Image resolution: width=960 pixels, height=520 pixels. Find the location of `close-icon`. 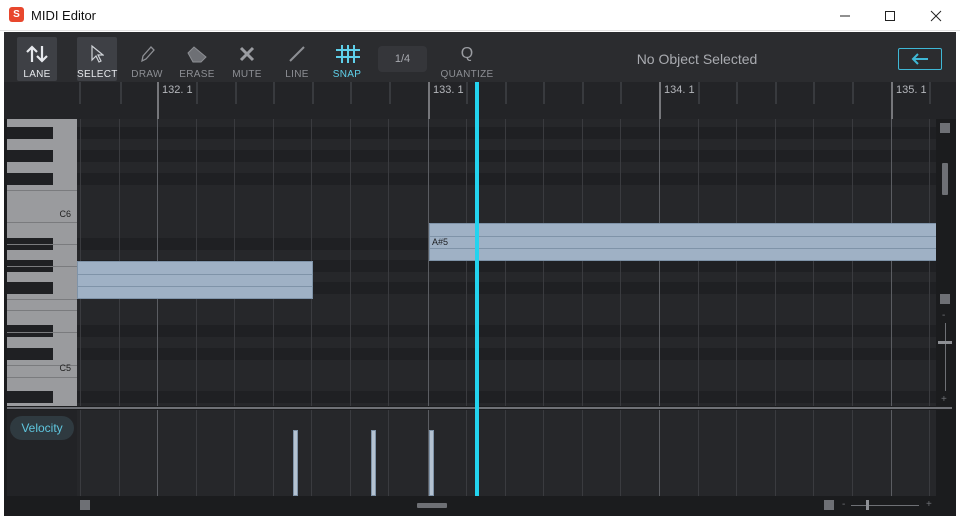

close-icon is located at coordinates (936, 15).